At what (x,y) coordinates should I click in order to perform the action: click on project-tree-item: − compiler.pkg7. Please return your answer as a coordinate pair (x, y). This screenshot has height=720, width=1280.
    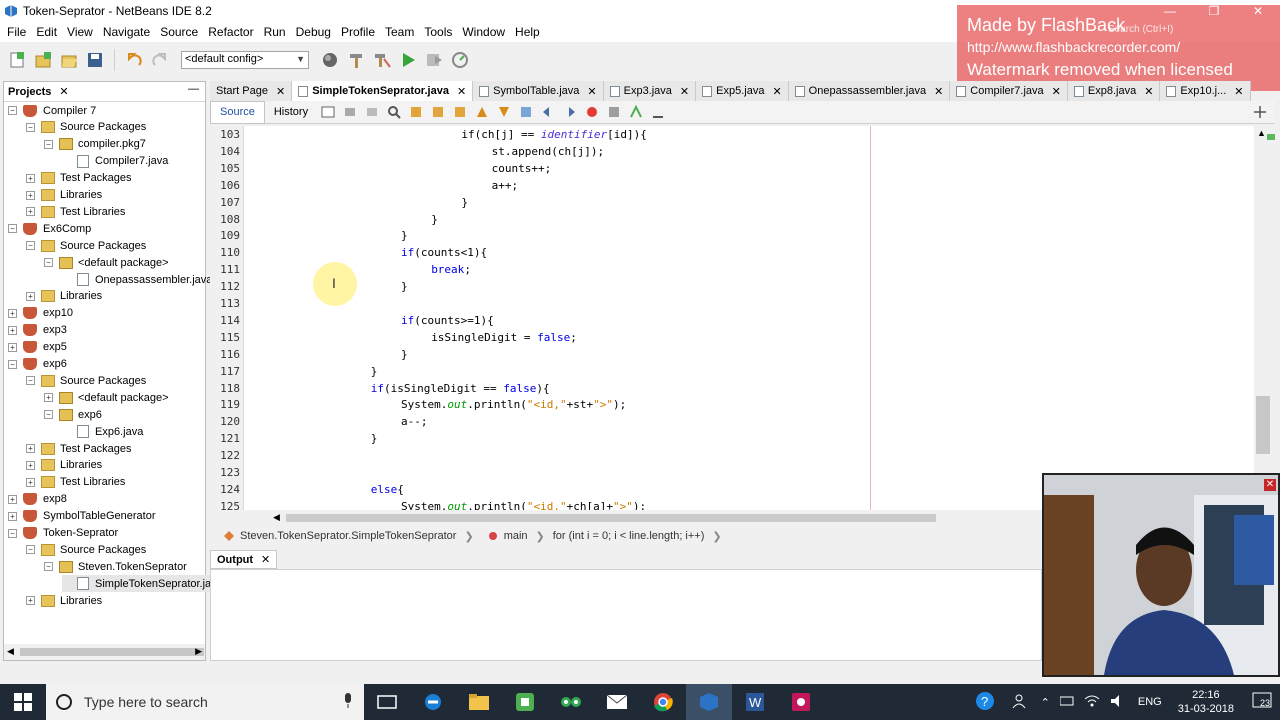
    Looking at the image, I should click on (95, 144).